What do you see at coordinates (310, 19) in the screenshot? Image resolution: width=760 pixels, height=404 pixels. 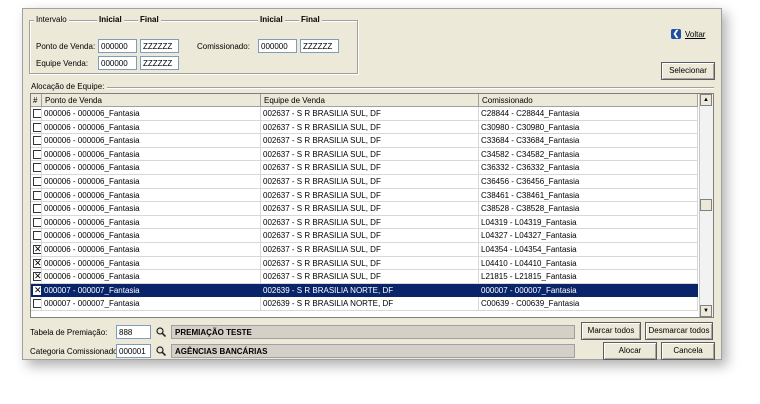 I see `final-header-2: Final` at bounding box center [310, 19].